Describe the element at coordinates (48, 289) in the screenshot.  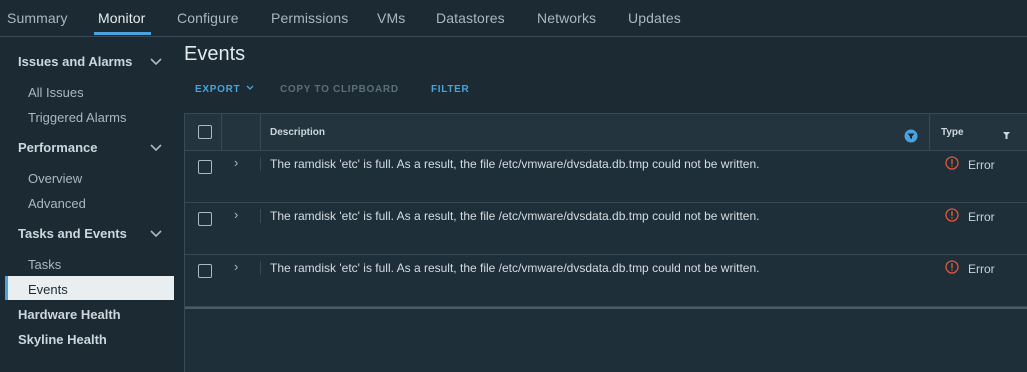
I see `sidebar-item-events-label: Events` at that location.